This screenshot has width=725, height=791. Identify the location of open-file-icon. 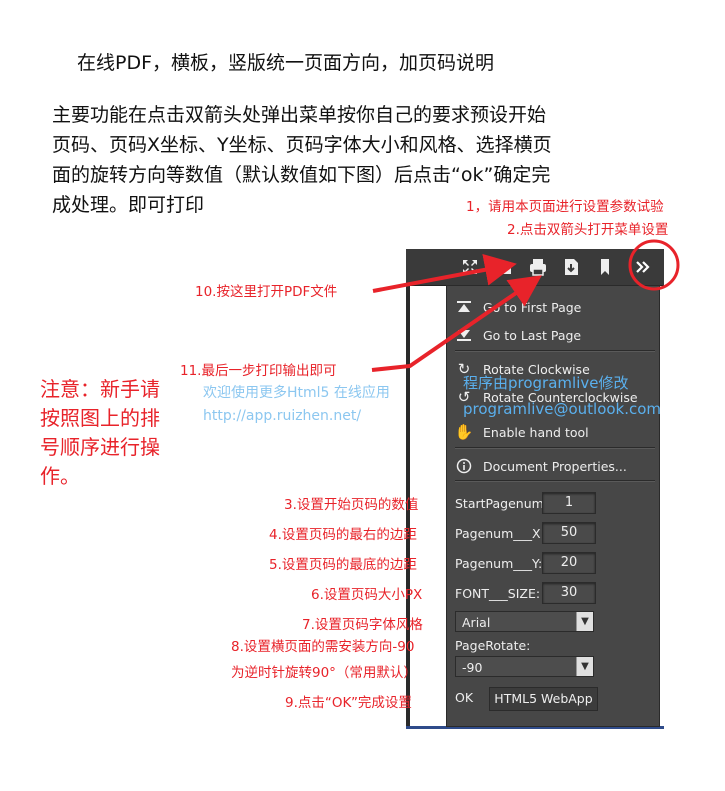
(503, 267).